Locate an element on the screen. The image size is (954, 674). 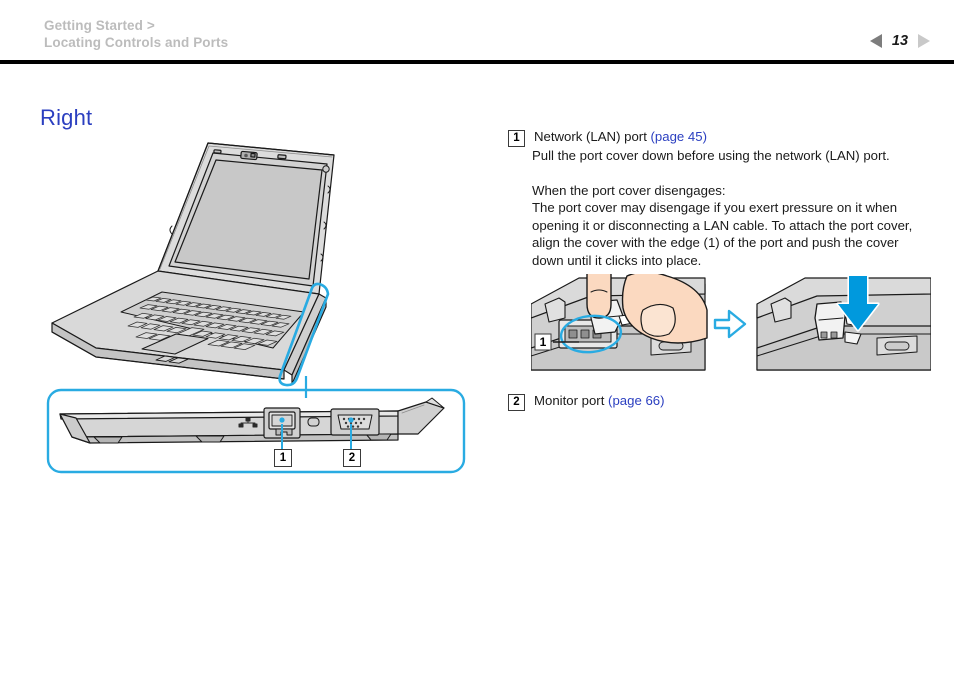
breadcrumb-parent: Getting Started > is located at coordinates (99, 25).